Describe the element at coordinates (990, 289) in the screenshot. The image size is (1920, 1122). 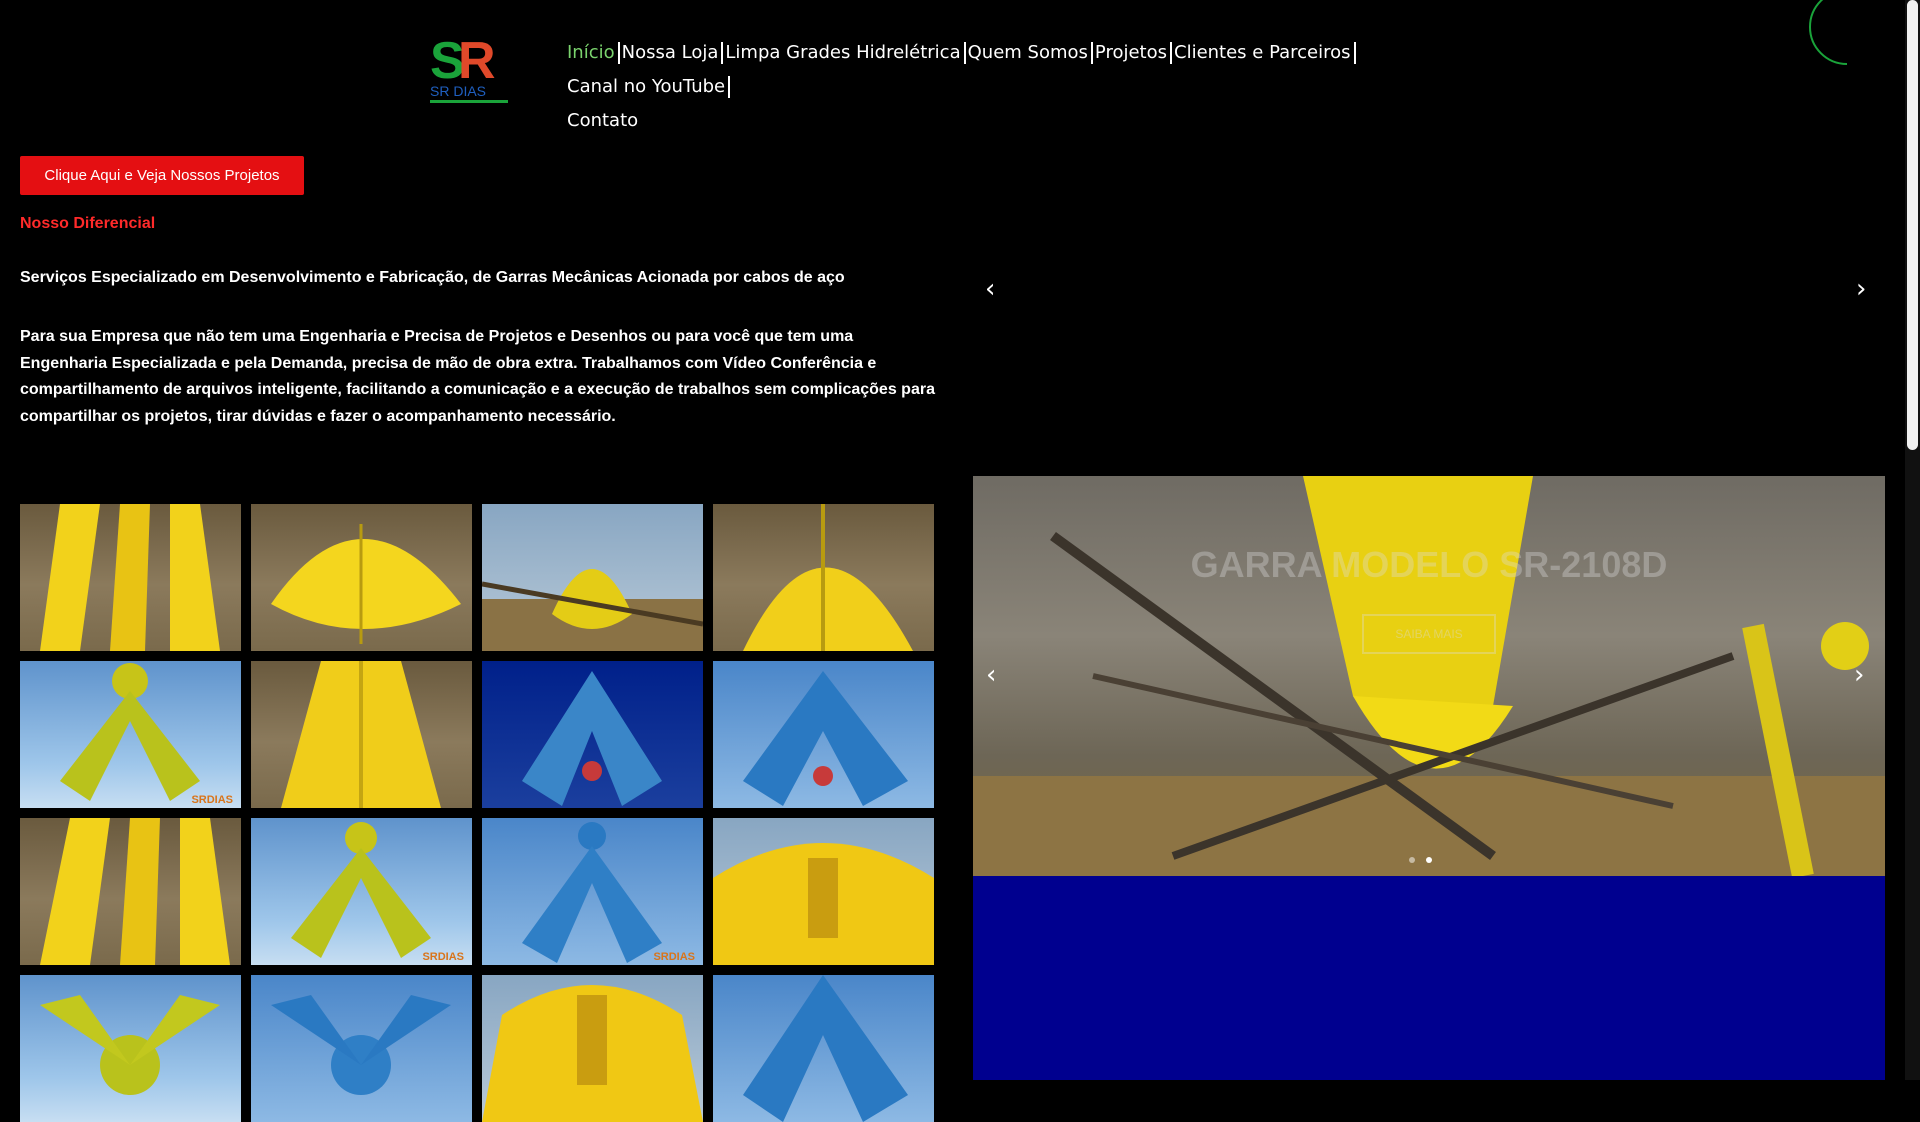
I see `slider-prev-top: ‹` at that location.